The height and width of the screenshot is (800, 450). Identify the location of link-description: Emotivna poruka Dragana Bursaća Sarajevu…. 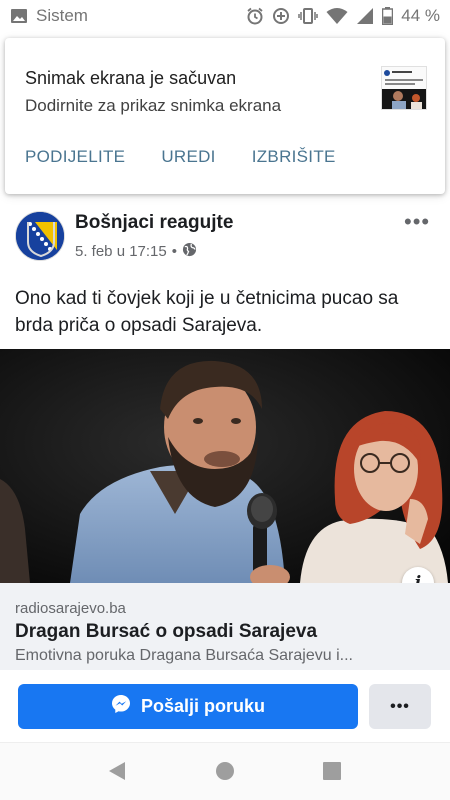
(184, 655).